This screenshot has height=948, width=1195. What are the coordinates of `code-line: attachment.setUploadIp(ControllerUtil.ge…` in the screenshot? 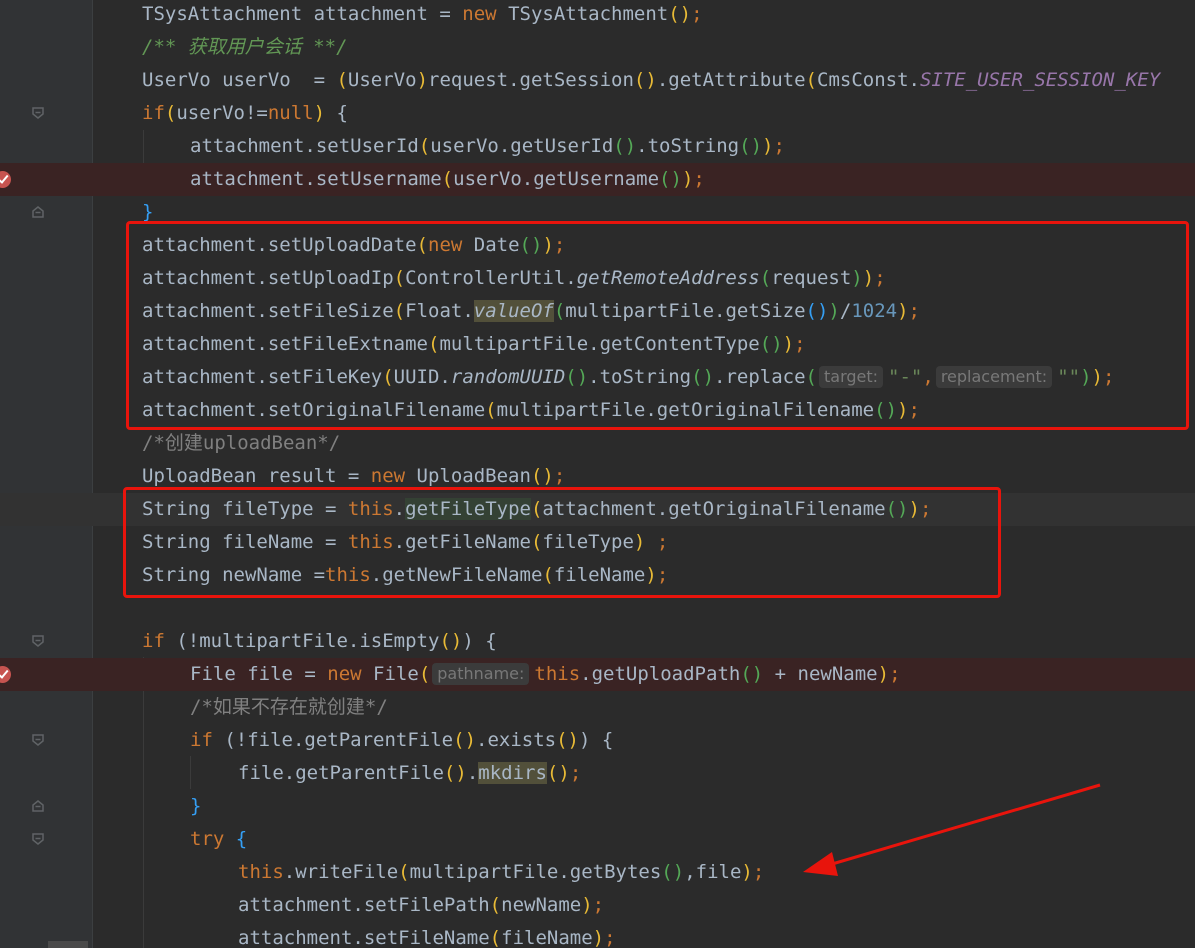 It's located at (597, 278).